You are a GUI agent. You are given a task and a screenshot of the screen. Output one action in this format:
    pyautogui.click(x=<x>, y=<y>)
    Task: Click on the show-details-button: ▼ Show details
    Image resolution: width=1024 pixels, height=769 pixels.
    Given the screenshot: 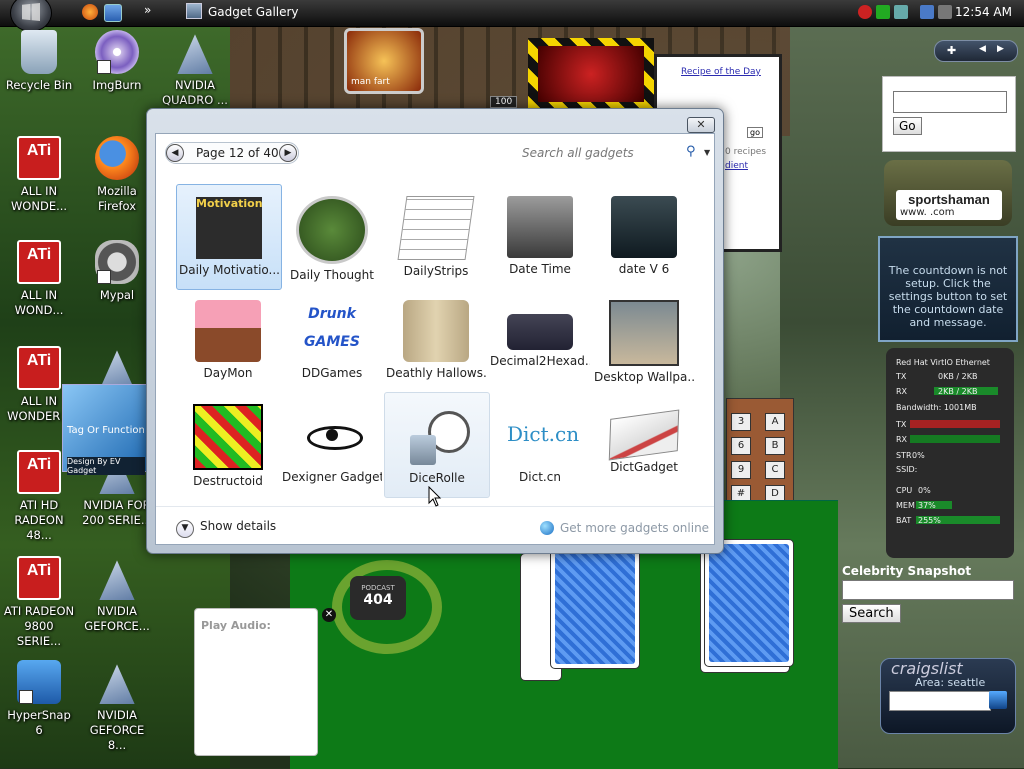 What is the action you would take?
    pyautogui.click(x=226, y=528)
    